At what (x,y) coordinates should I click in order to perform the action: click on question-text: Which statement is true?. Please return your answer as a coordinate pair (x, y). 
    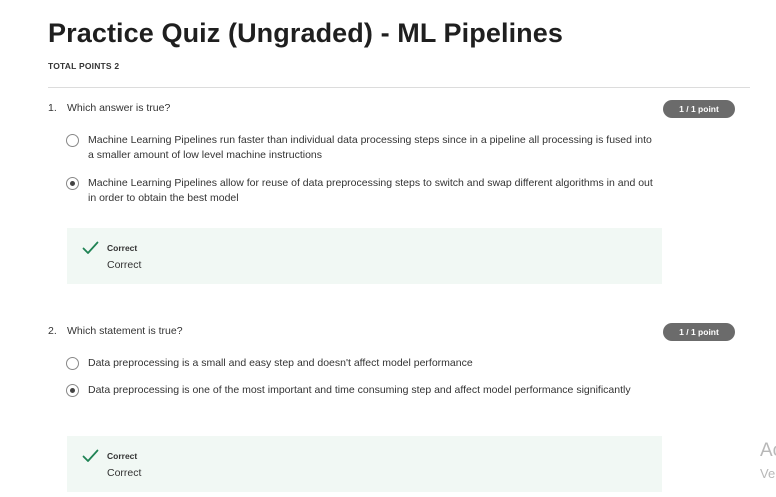
    Looking at the image, I should click on (125, 331).